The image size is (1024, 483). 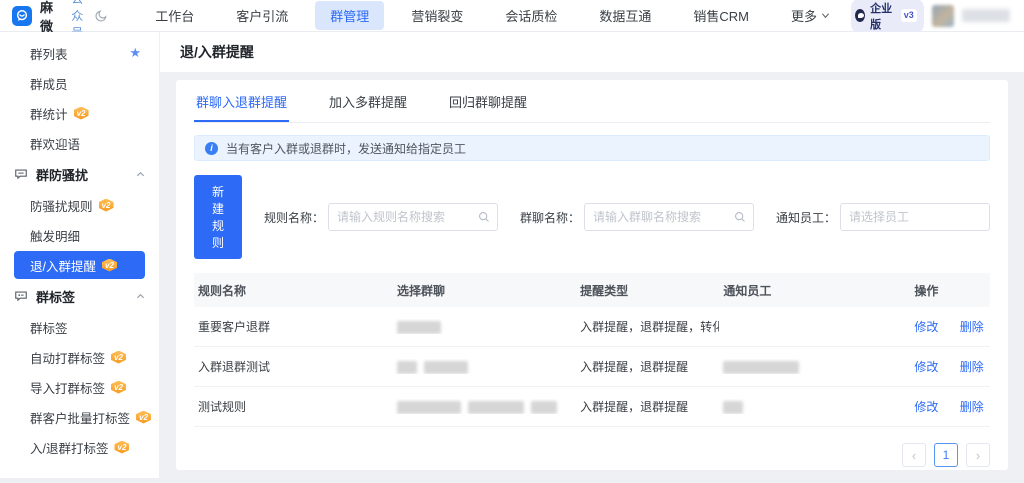 I want to click on topbar-account-area: 企业版 v3, so click(x=930, y=17).